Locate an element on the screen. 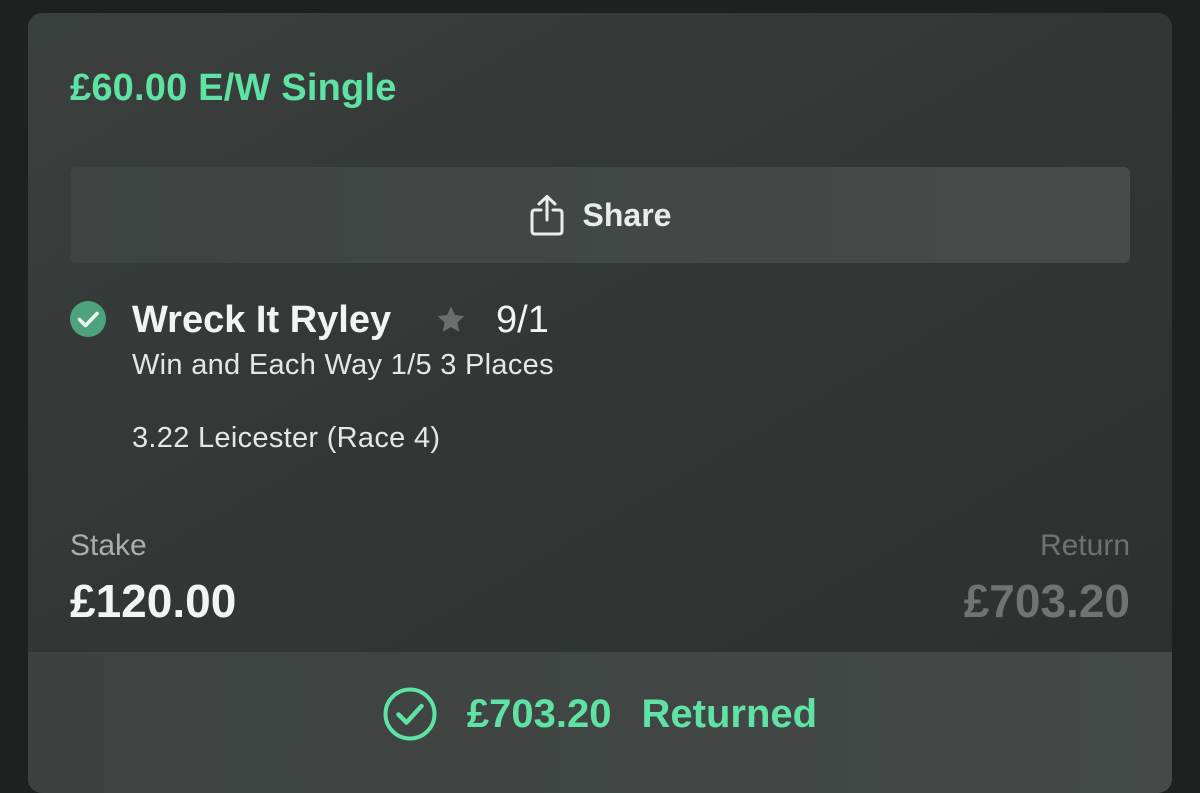  share-button: Share is located at coordinates (600, 215).